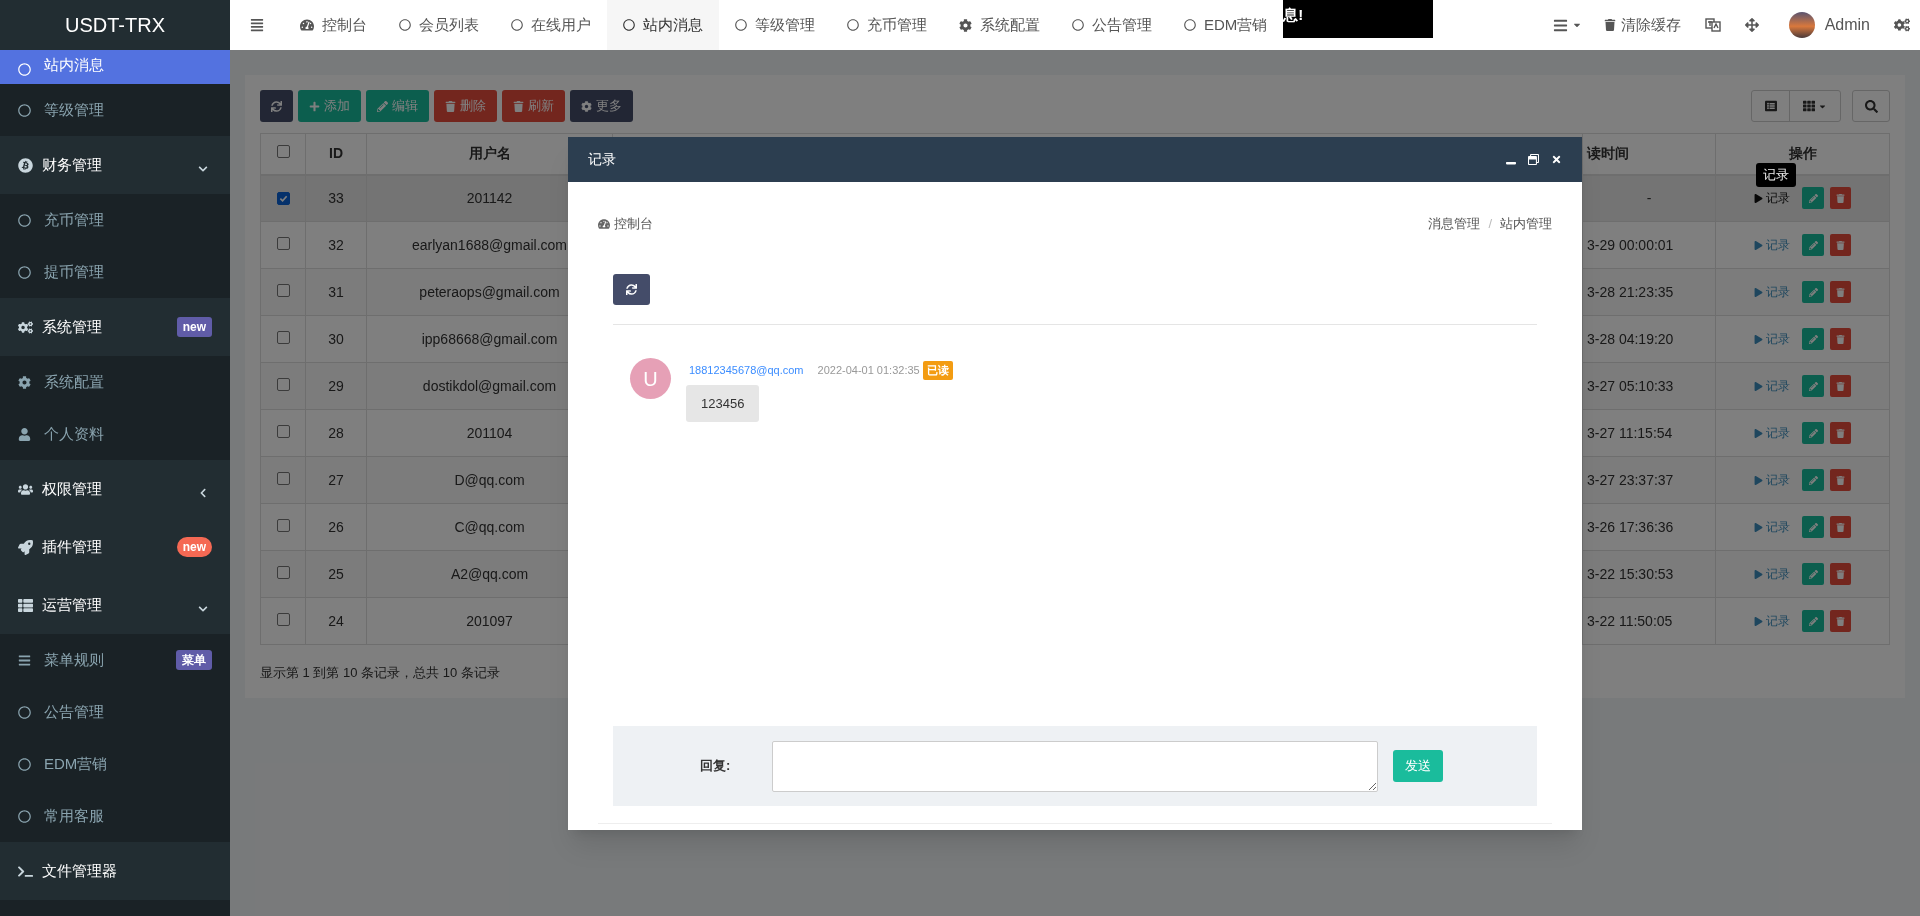  Describe the element at coordinates (601, 106) in the screenshot. I see `more-button: 更多` at that location.